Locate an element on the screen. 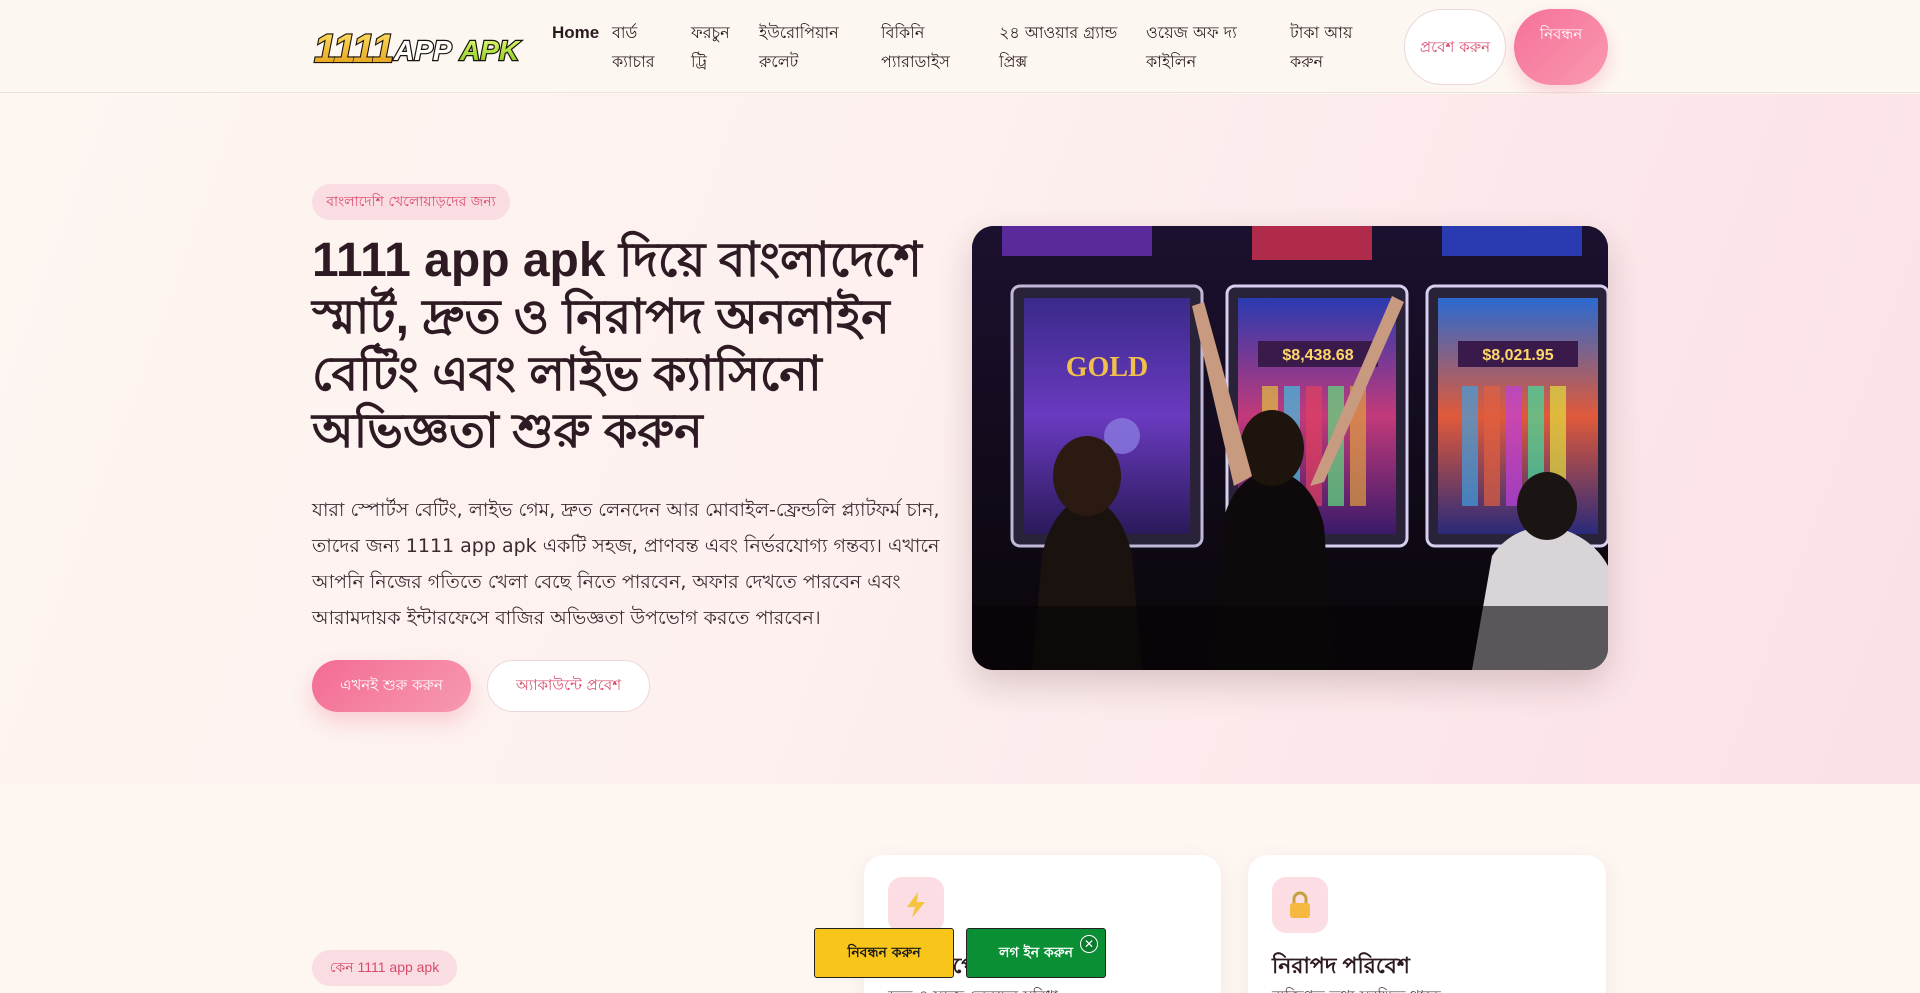 This screenshot has width=1920, height=993. svg-text: APK is located at coordinates (490, 50).